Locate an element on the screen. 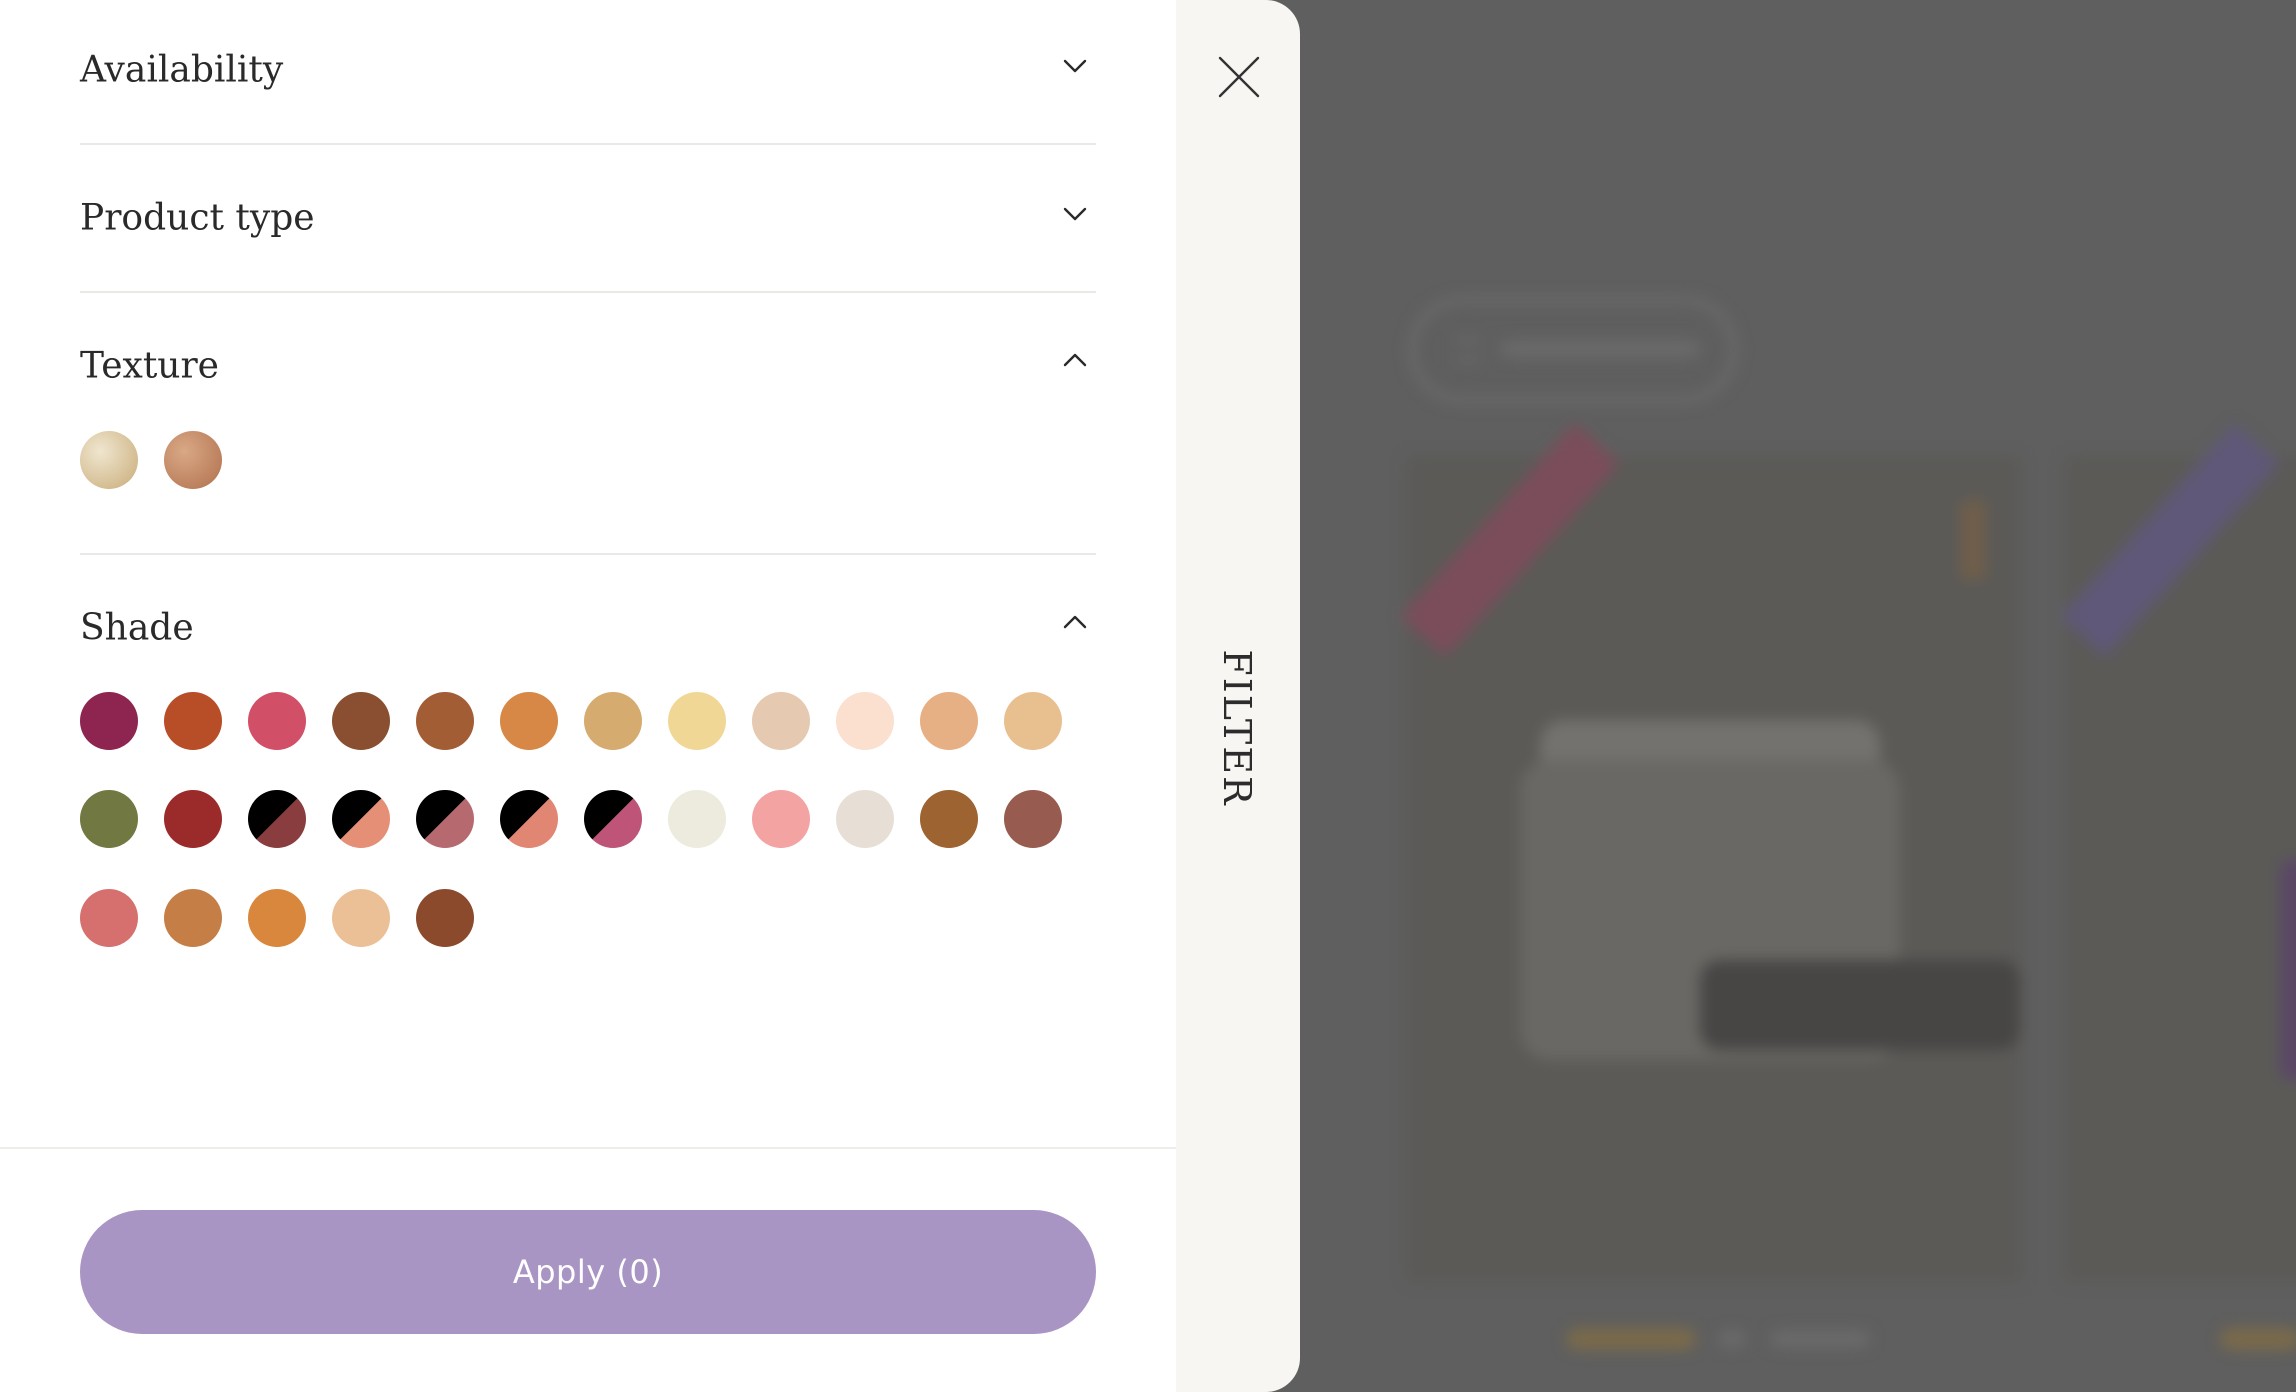  product-type-header: Product type is located at coordinates (588, 220).